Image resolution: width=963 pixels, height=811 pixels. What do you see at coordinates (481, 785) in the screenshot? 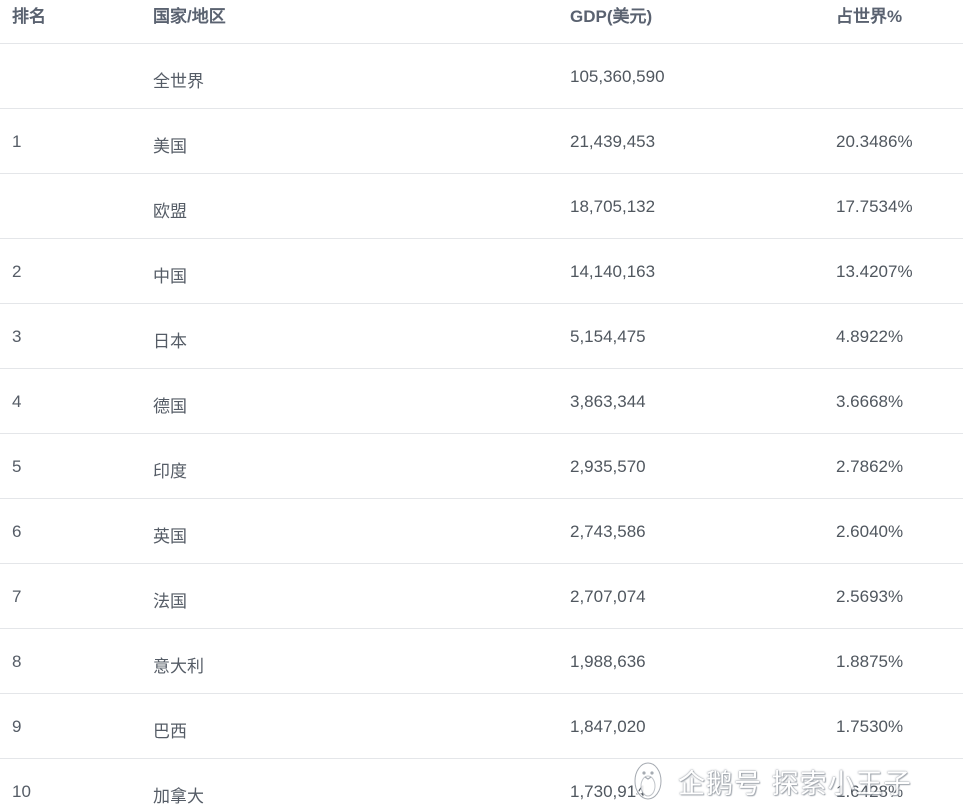
I see `table-row: 10 加拿大 1,730,914 1.6428%` at bounding box center [481, 785].